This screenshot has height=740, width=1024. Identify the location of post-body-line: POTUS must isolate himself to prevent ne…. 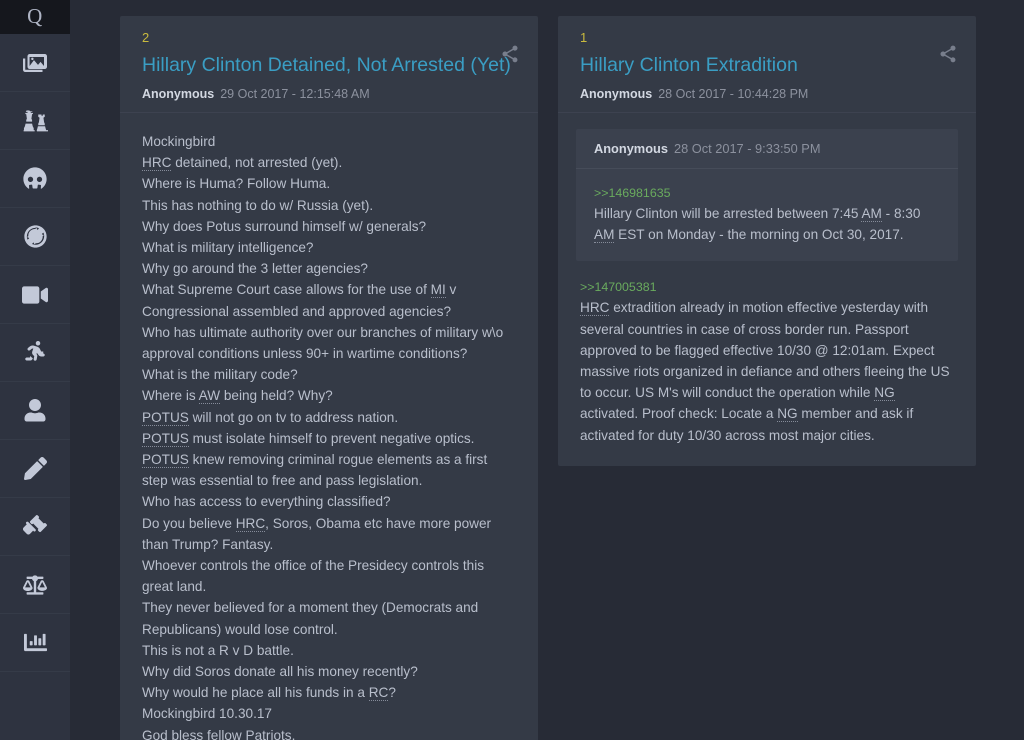
(308, 438).